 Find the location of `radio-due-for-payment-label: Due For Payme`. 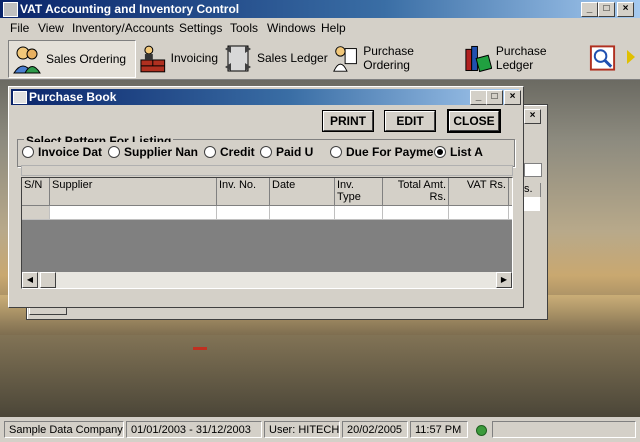

radio-due-for-payment-label: Due For Payme is located at coordinates (390, 152).